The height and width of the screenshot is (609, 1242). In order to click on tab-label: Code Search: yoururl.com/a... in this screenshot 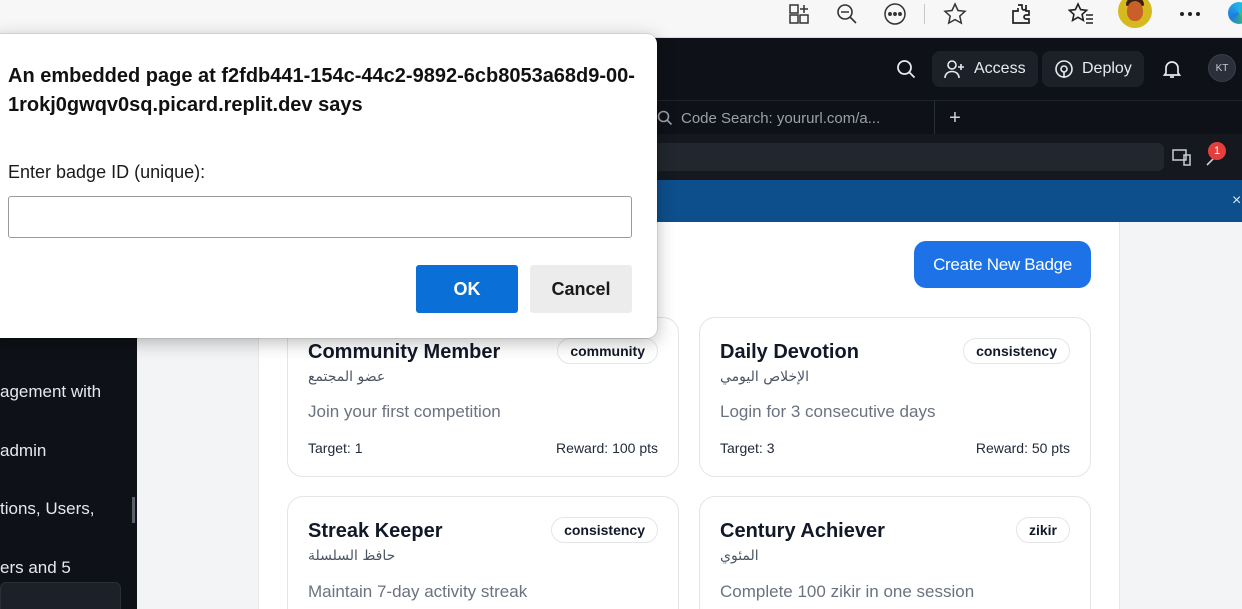, I will do `click(781, 118)`.